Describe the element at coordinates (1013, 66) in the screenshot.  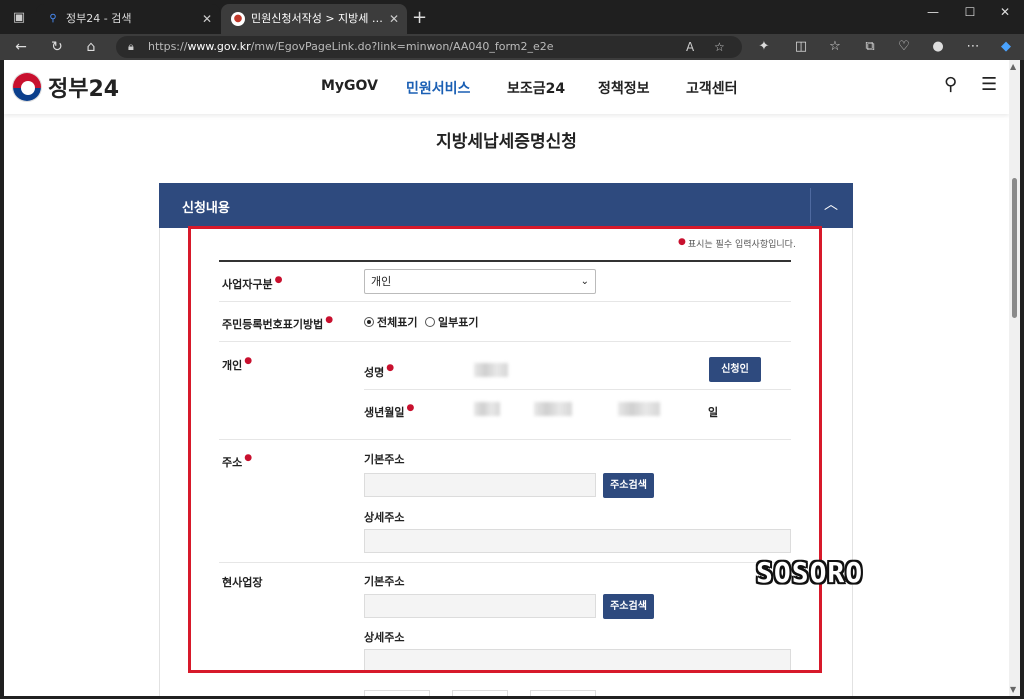
I see `scroll-up-icon: ▲` at that location.